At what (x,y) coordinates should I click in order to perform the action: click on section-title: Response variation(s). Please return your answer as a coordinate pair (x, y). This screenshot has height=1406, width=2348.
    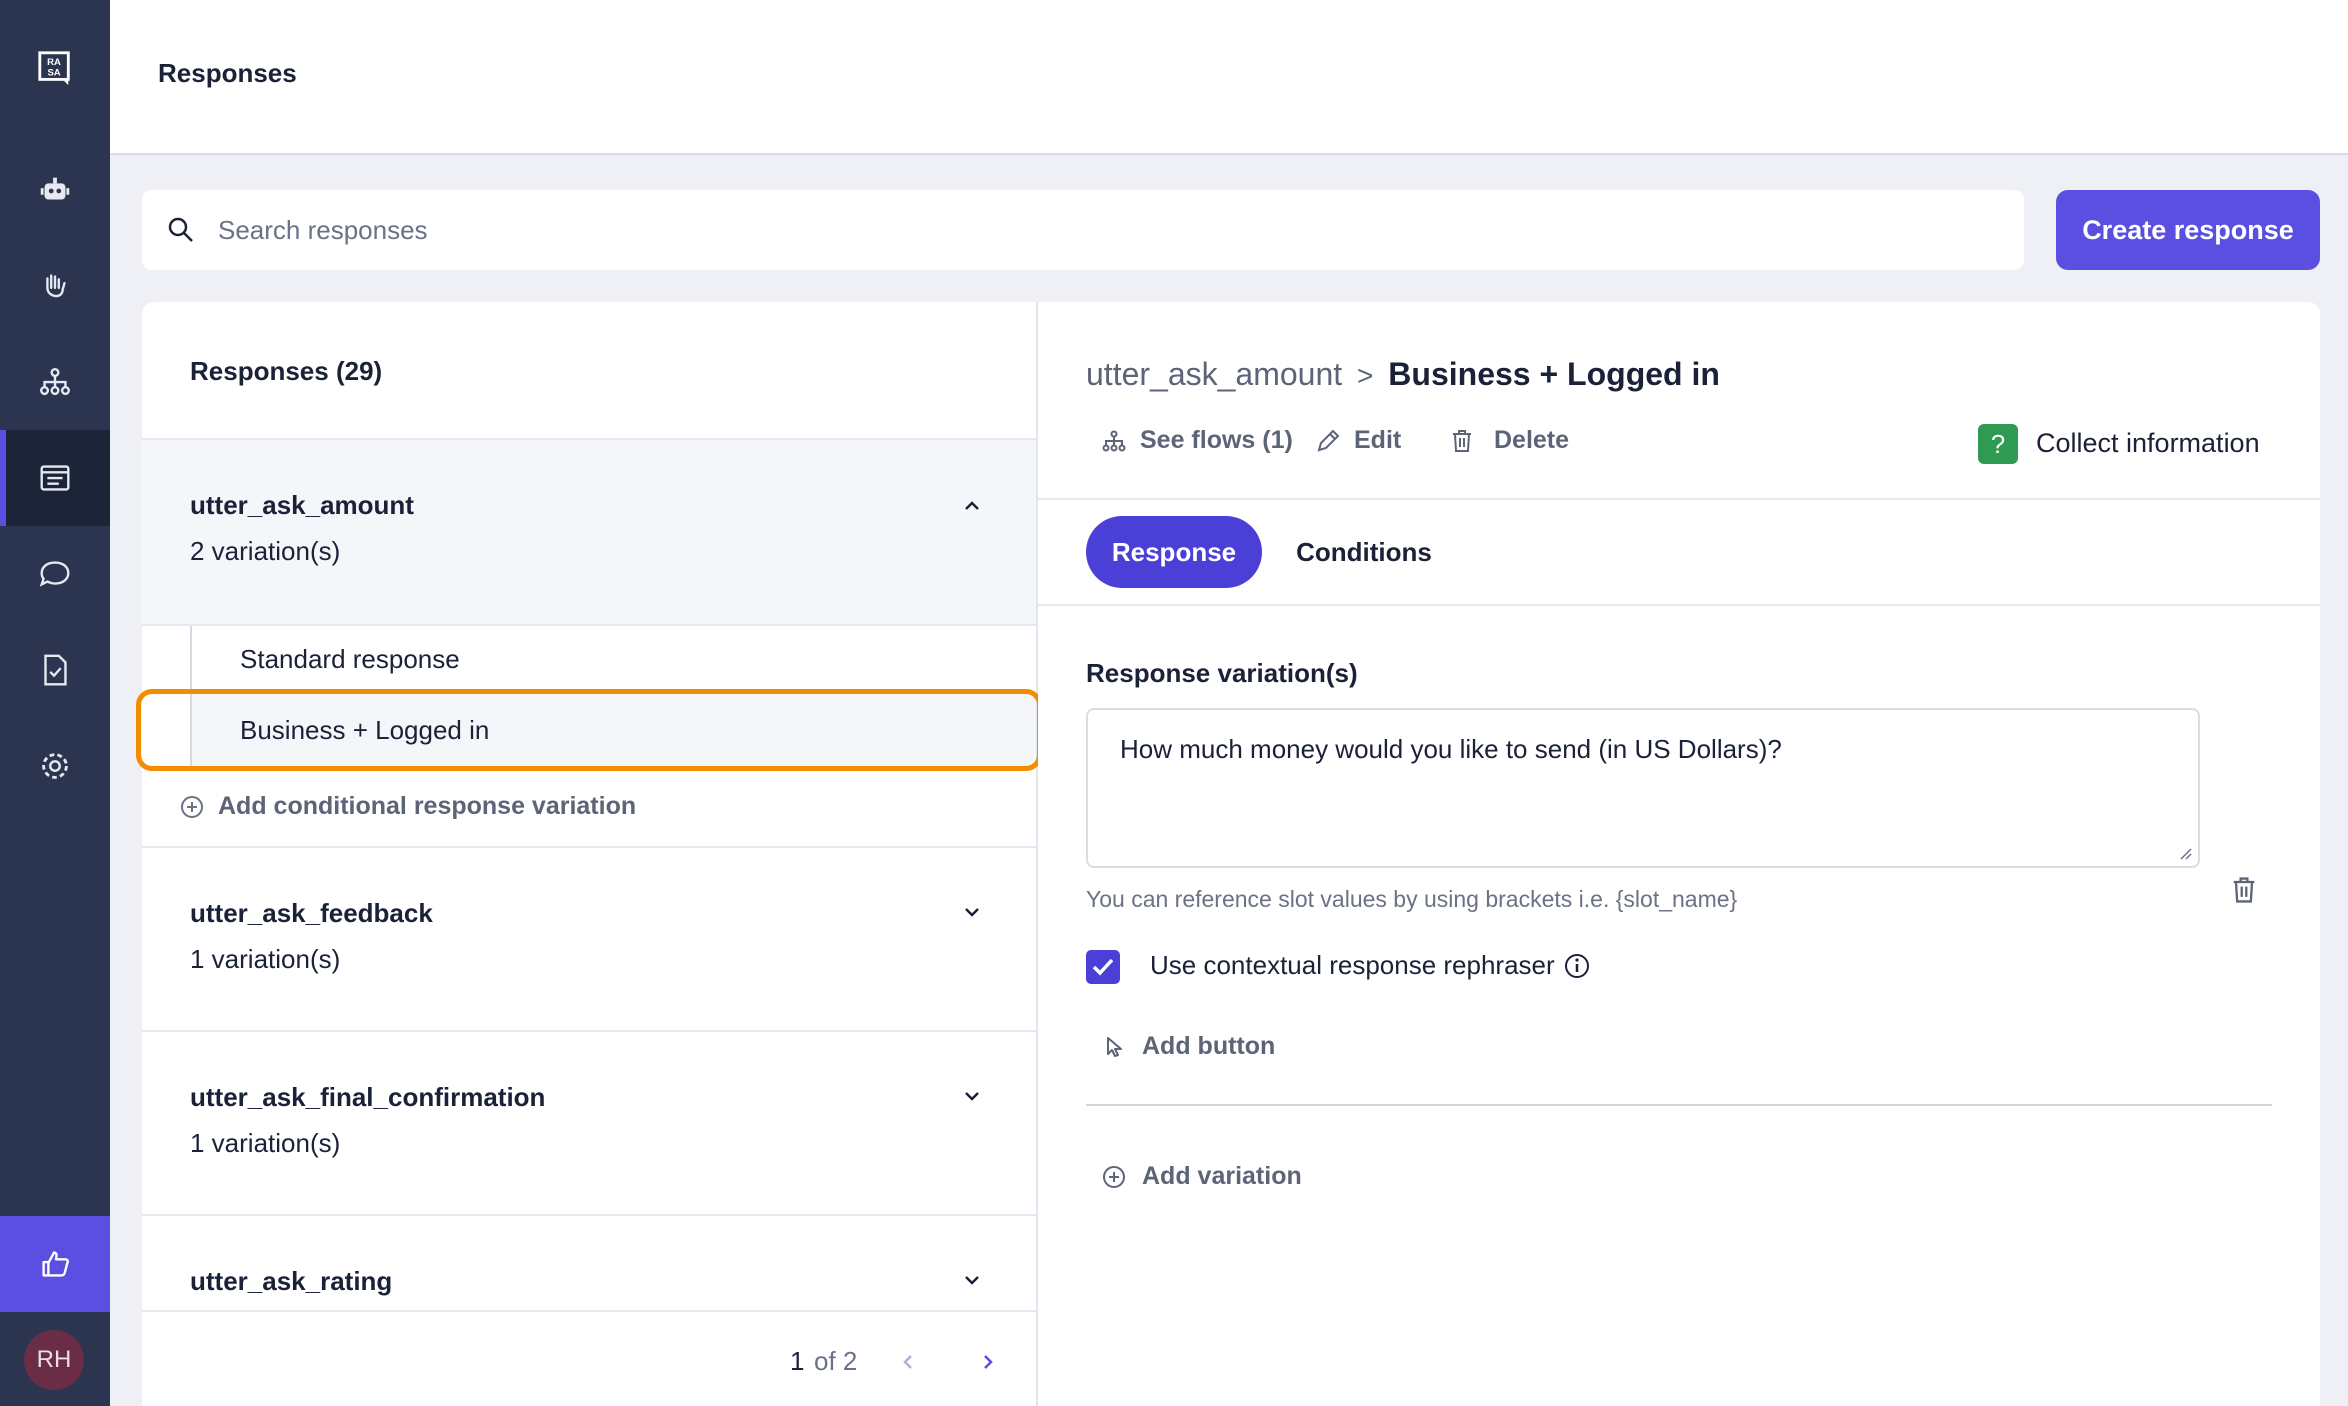
    Looking at the image, I should click on (1222, 673).